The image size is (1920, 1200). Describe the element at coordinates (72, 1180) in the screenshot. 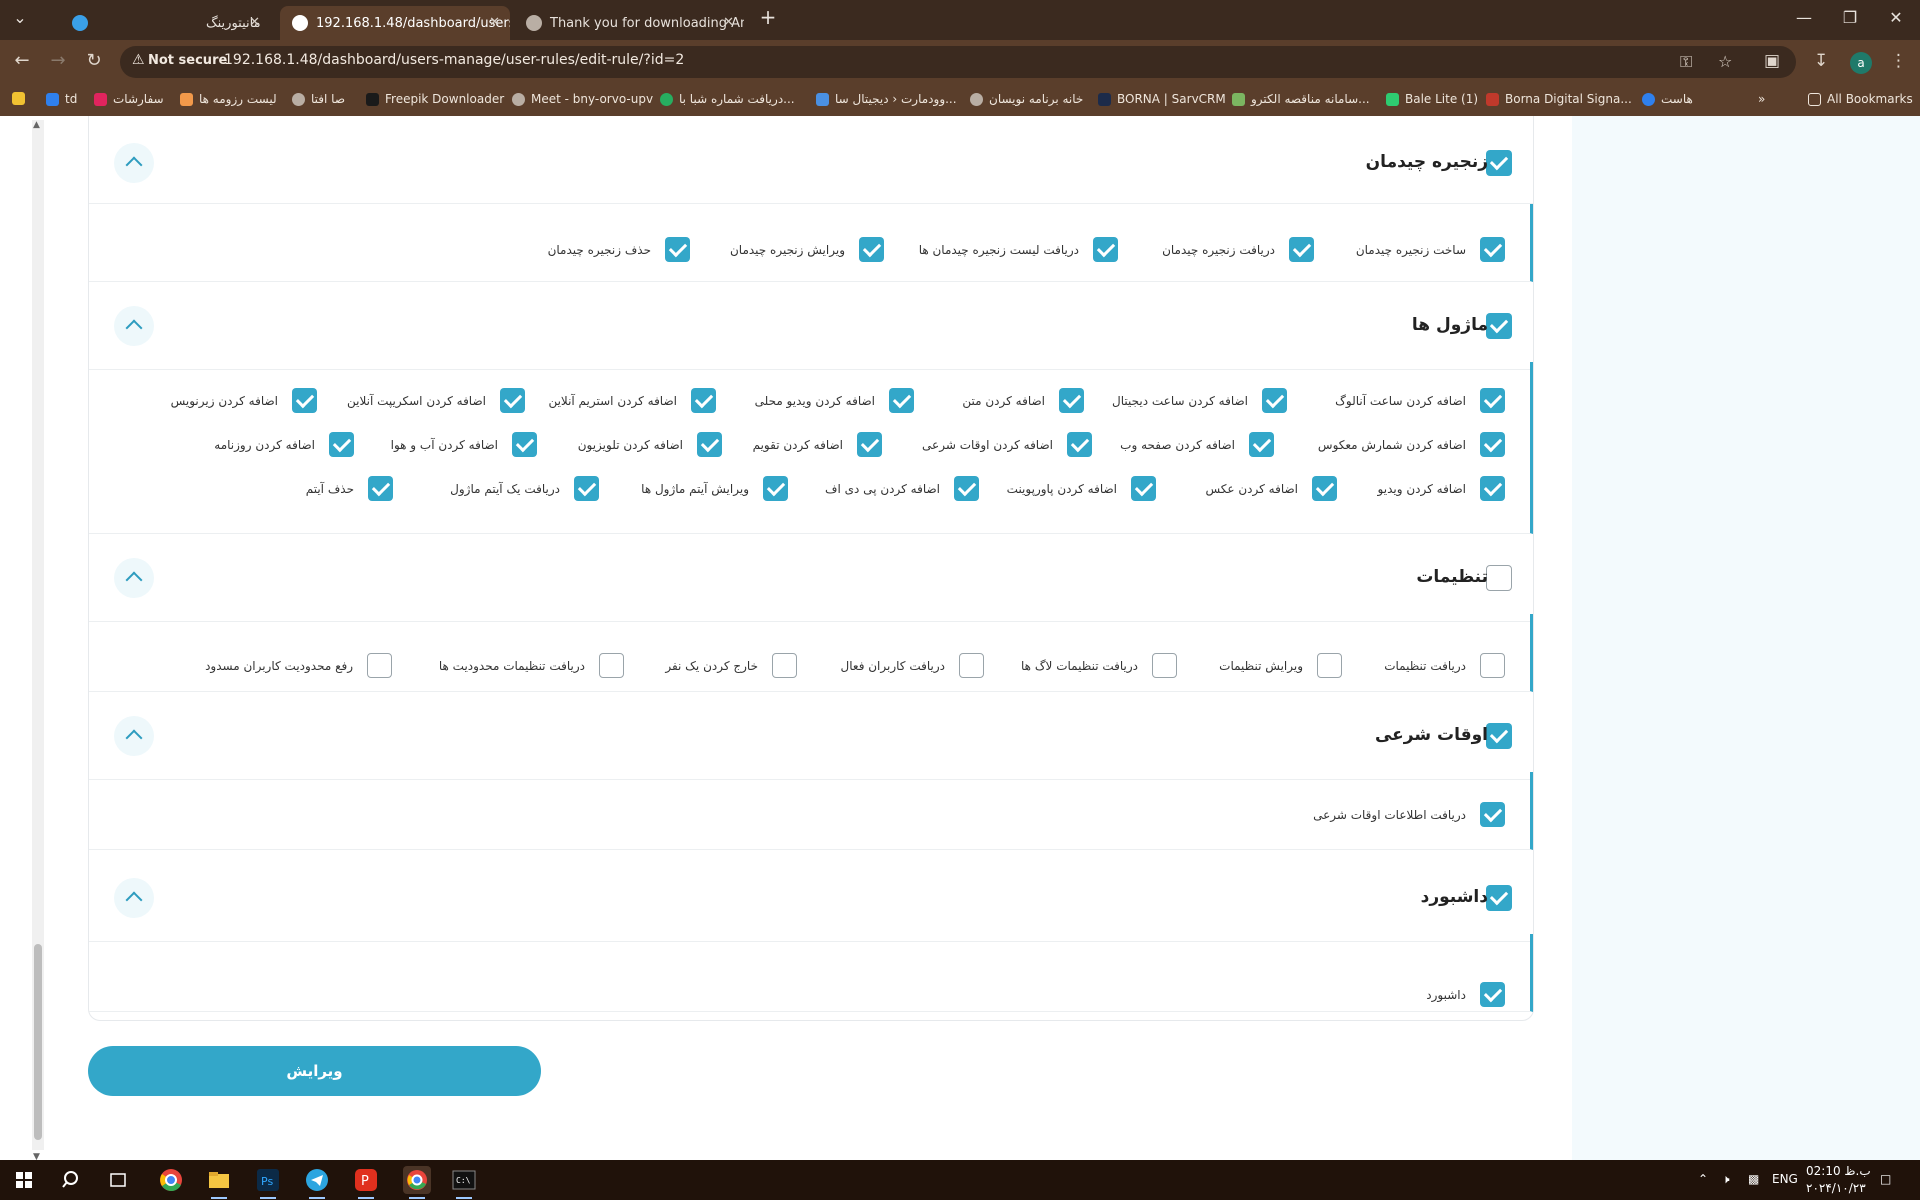

I see `search-icon` at that location.